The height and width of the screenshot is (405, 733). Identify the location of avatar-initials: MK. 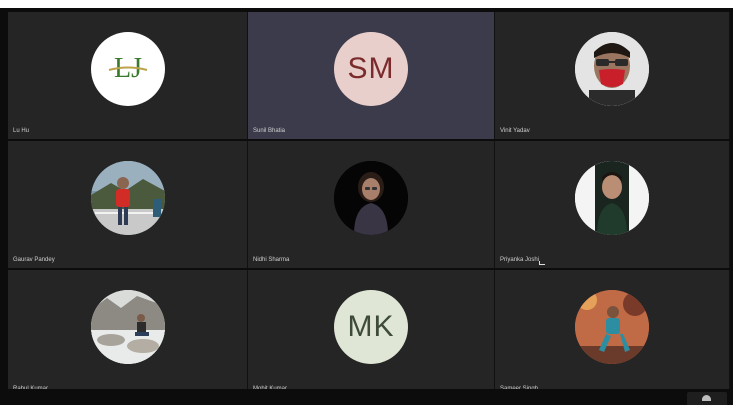
(371, 326).